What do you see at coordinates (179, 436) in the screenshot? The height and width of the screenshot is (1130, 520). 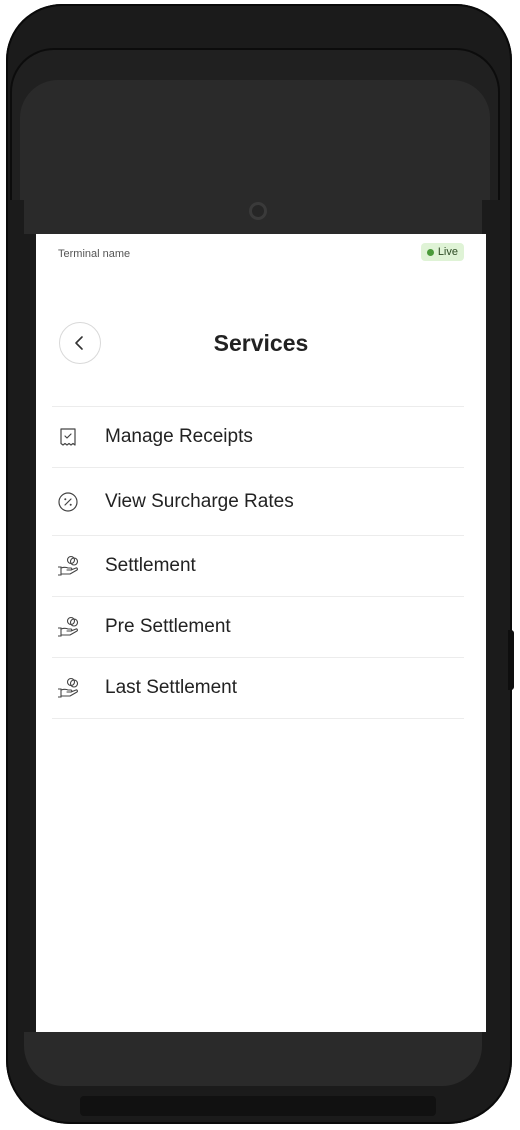 I see `menu-item-label: Manage Receipts` at bounding box center [179, 436].